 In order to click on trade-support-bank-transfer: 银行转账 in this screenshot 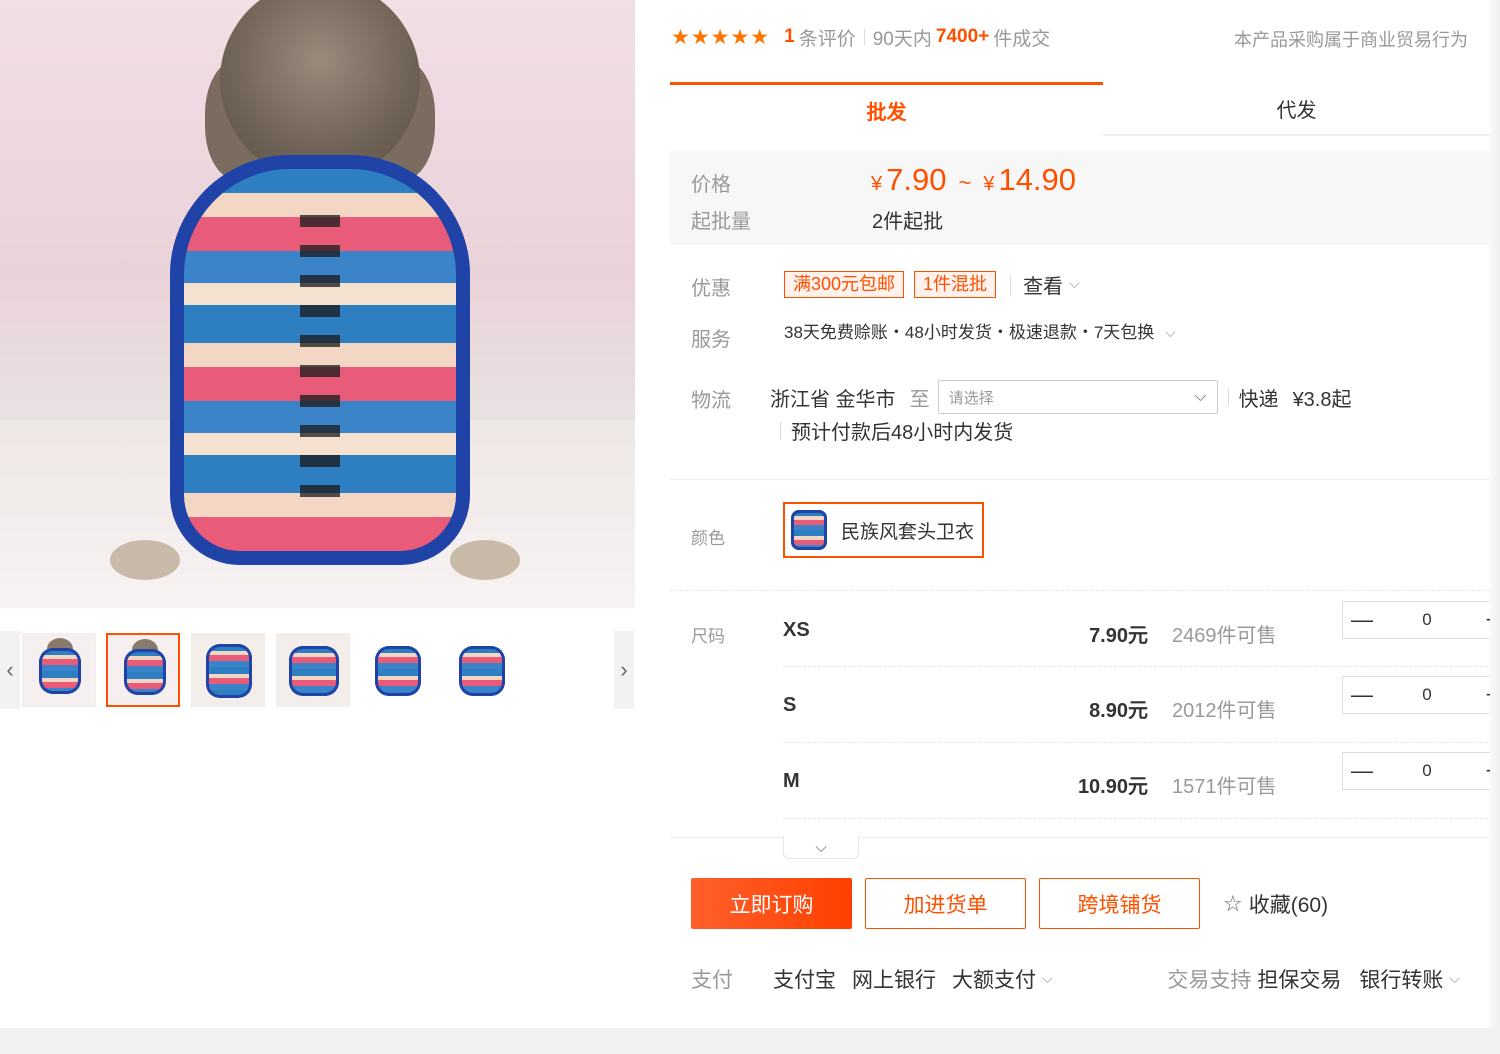, I will do `click(1401, 979)`.